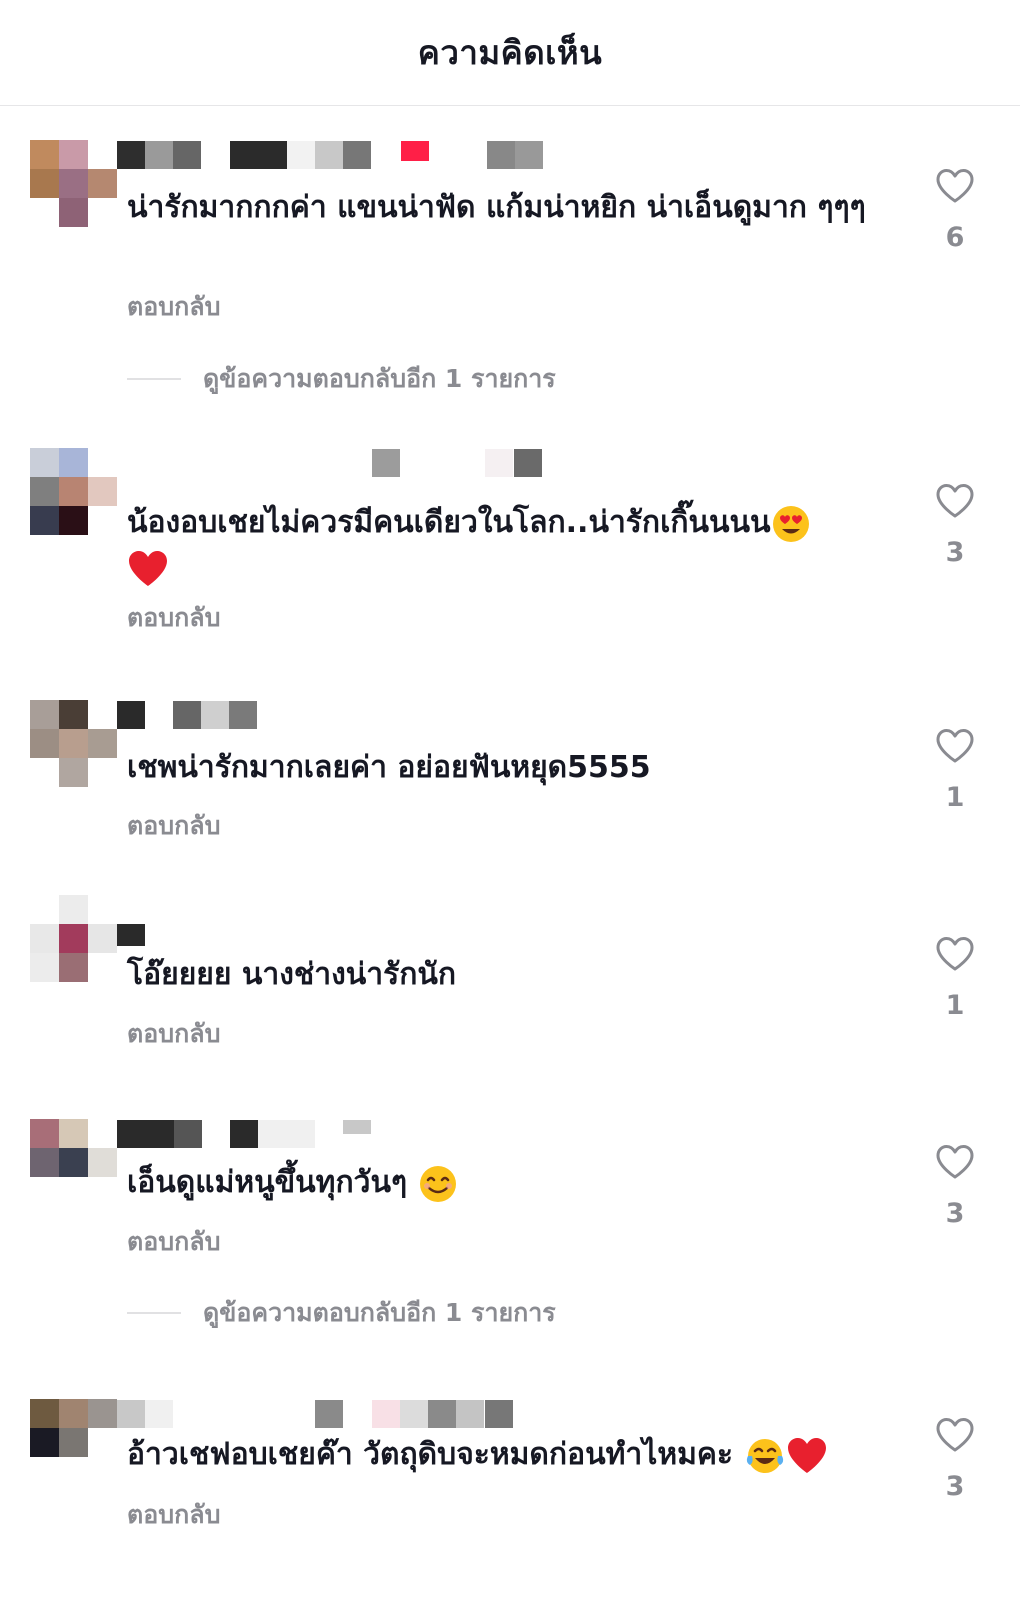 The image size is (1020, 1602). What do you see at coordinates (292, 974) in the screenshot?
I see `comment-text: โอ๊ยยยย นางช่างน่ารักนัก` at bounding box center [292, 974].